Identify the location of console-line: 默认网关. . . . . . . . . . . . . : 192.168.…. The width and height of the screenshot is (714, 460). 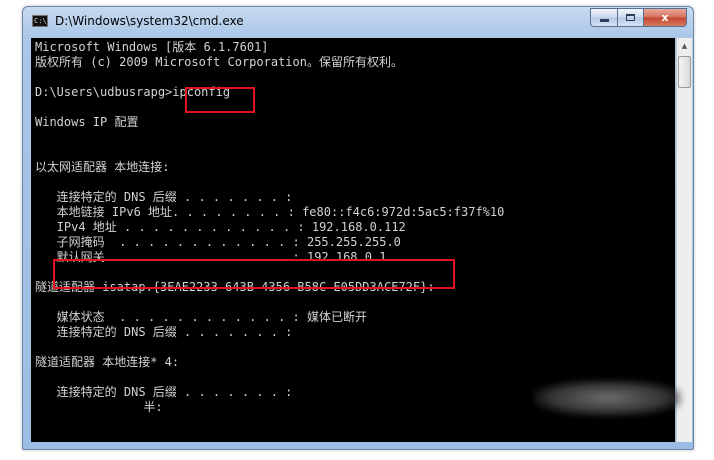
(211, 257).